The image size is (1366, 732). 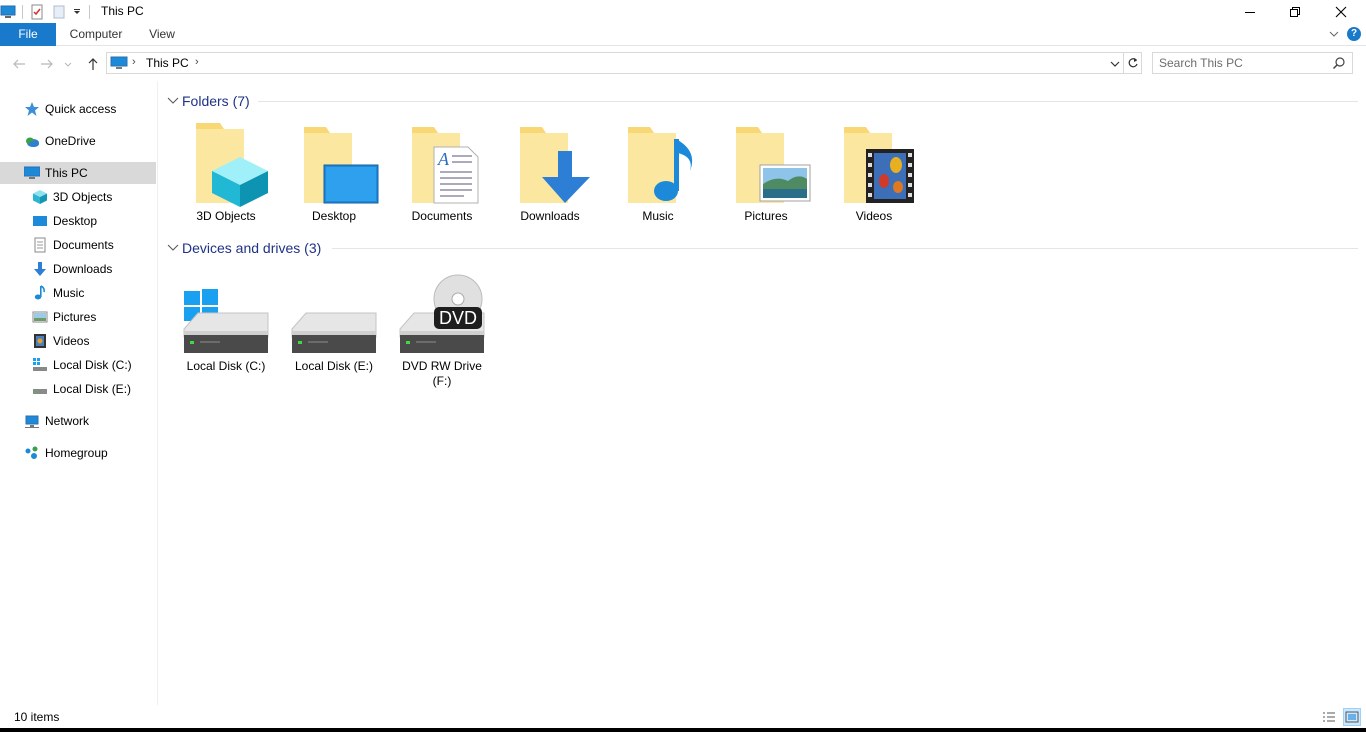 What do you see at coordinates (122, 11) in the screenshot?
I see `window-title: This PC` at bounding box center [122, 11].